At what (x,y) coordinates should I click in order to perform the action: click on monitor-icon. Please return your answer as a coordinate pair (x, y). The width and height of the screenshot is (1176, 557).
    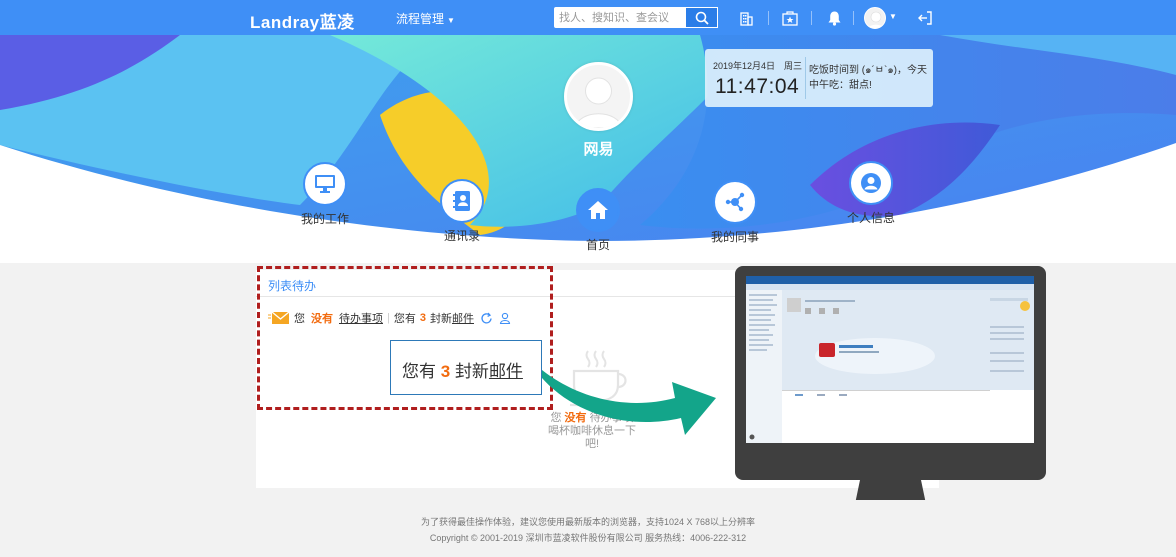
    Looking at the image, I should click on (325, 184).